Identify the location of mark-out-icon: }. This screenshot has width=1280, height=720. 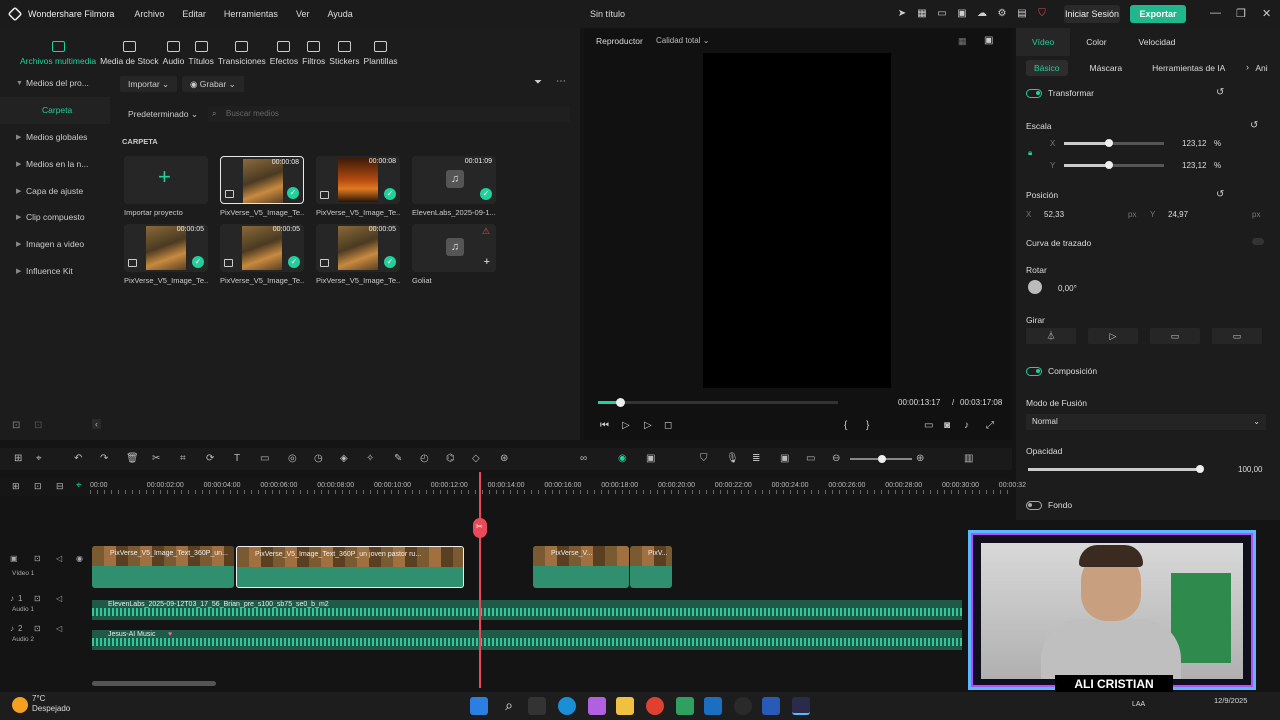
(867, 425).